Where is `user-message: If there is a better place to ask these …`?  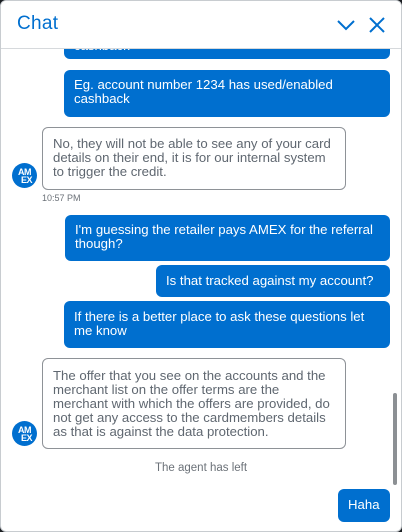 user-message: If there is a better place to ask these … is located at coordinates (227, 324).